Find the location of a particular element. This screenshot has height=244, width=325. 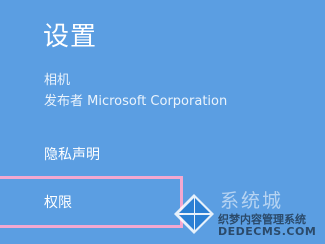

windows-logo-icon is located at coordinates (194, 214).